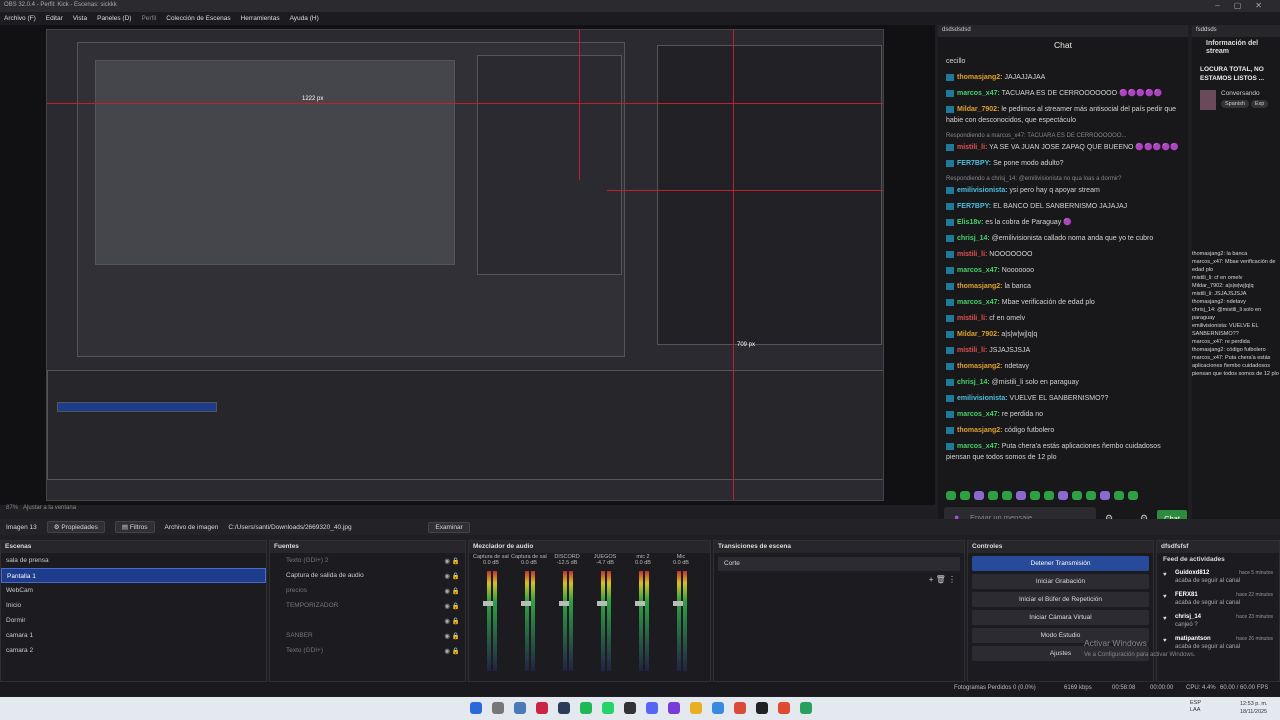 The image size is (1280, 720). I want to click on scene-item: WebCam, so click(133, 590).